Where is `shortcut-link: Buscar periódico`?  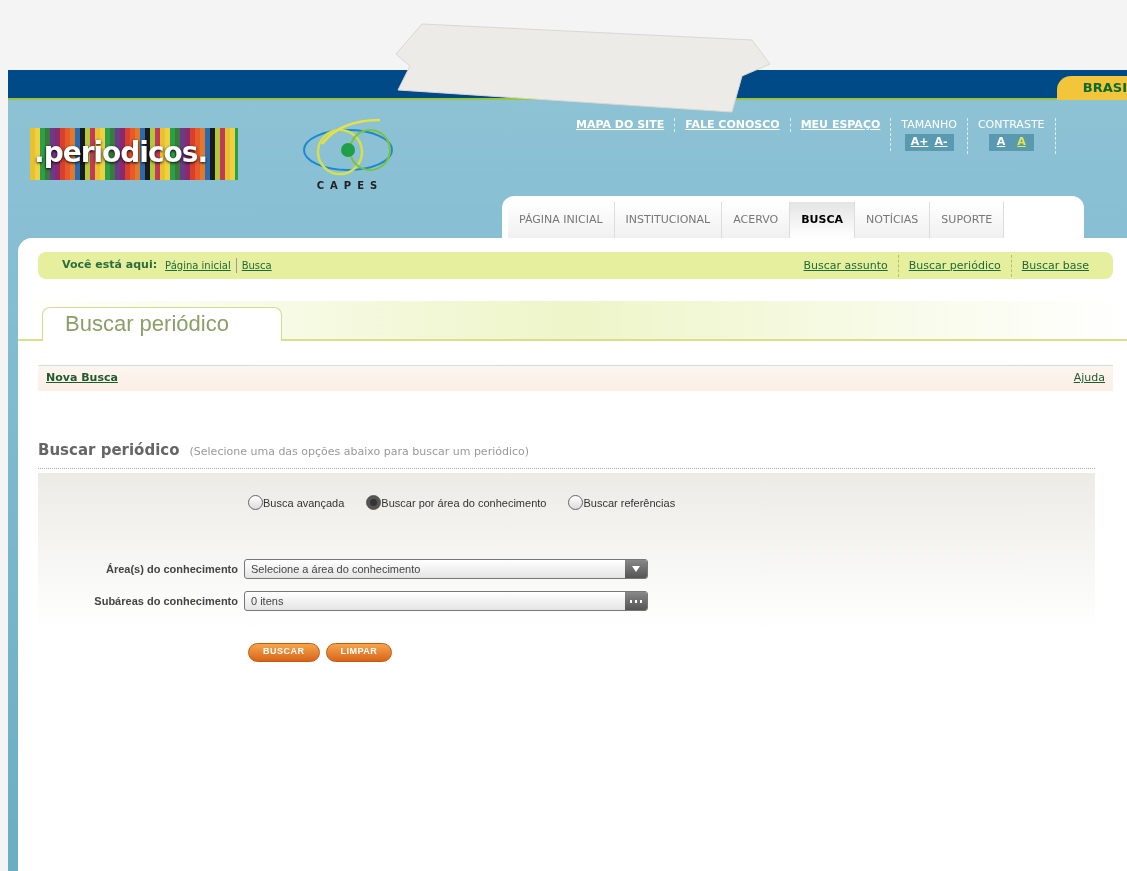 shortcut-link: Buscar periódico is located at coordinates (954, 265).